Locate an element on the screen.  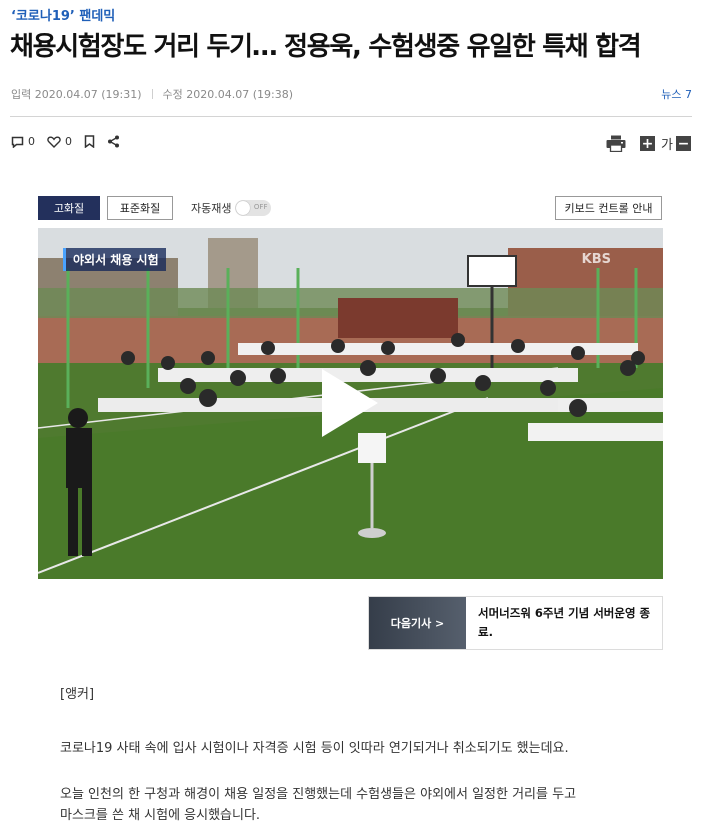
autoplay-label: 자동재생 is located at coordinates (211, 208).